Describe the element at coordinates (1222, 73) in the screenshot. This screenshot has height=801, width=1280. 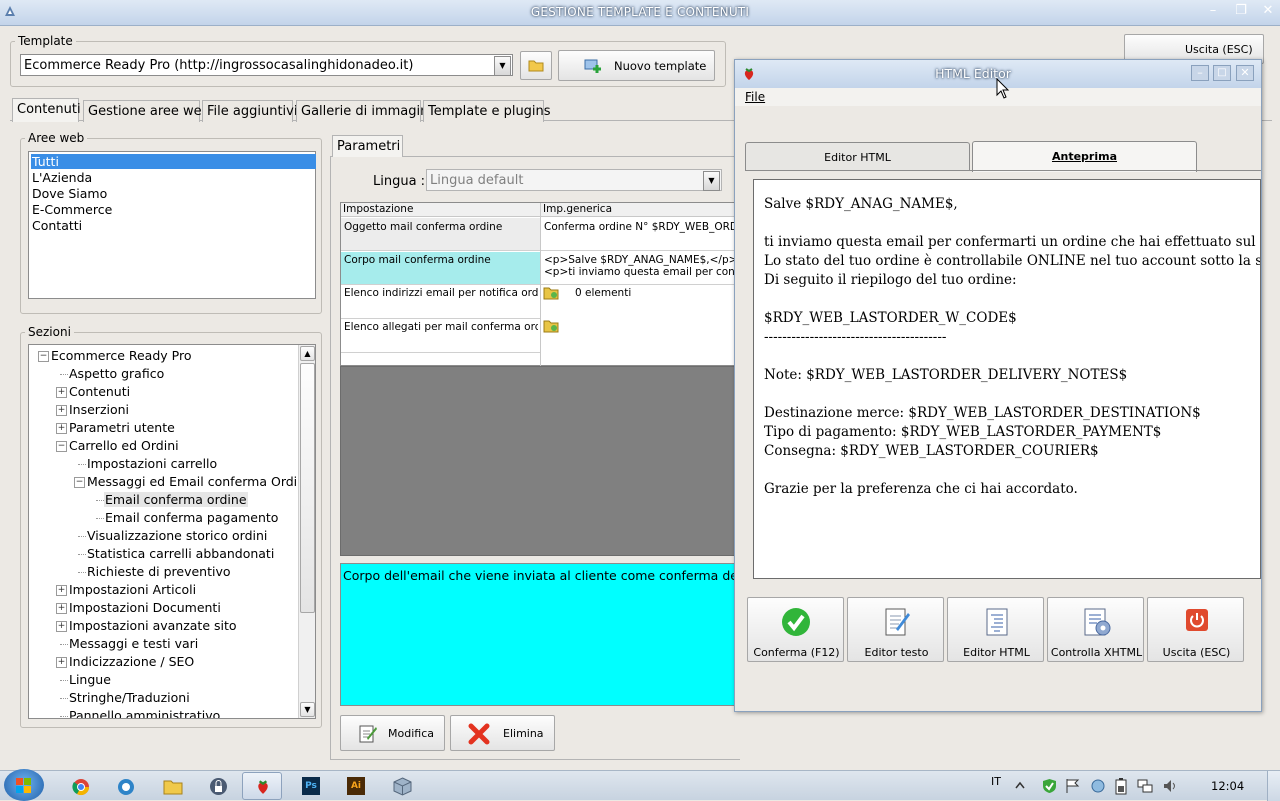
I see `editor-maximize-button: □` at that location.